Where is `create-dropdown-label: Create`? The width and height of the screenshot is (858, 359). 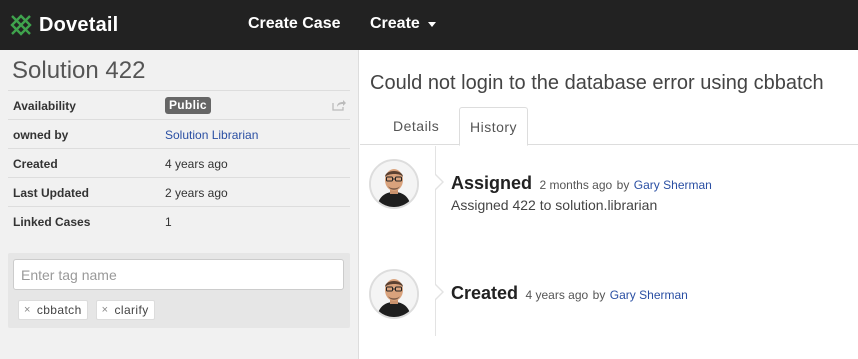
create-dropdown-label: Create is located at coordinates (395, 23).